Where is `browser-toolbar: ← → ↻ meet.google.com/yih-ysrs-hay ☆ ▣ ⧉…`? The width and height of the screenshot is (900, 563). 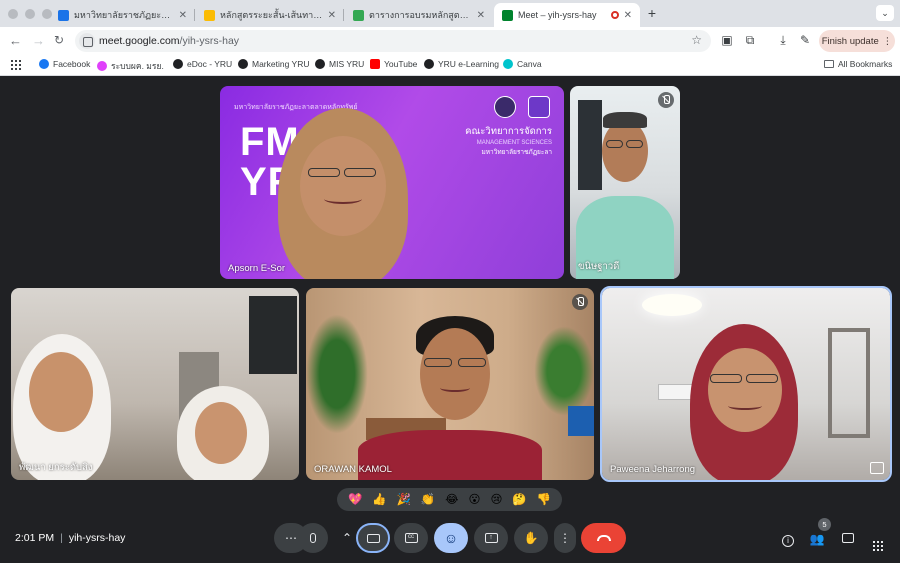 browser-toolbar: ← → ↻ meet.google.com/yih-ysrs-hay ☆ ▣ ⧉… is located at coordinates (450, 41).